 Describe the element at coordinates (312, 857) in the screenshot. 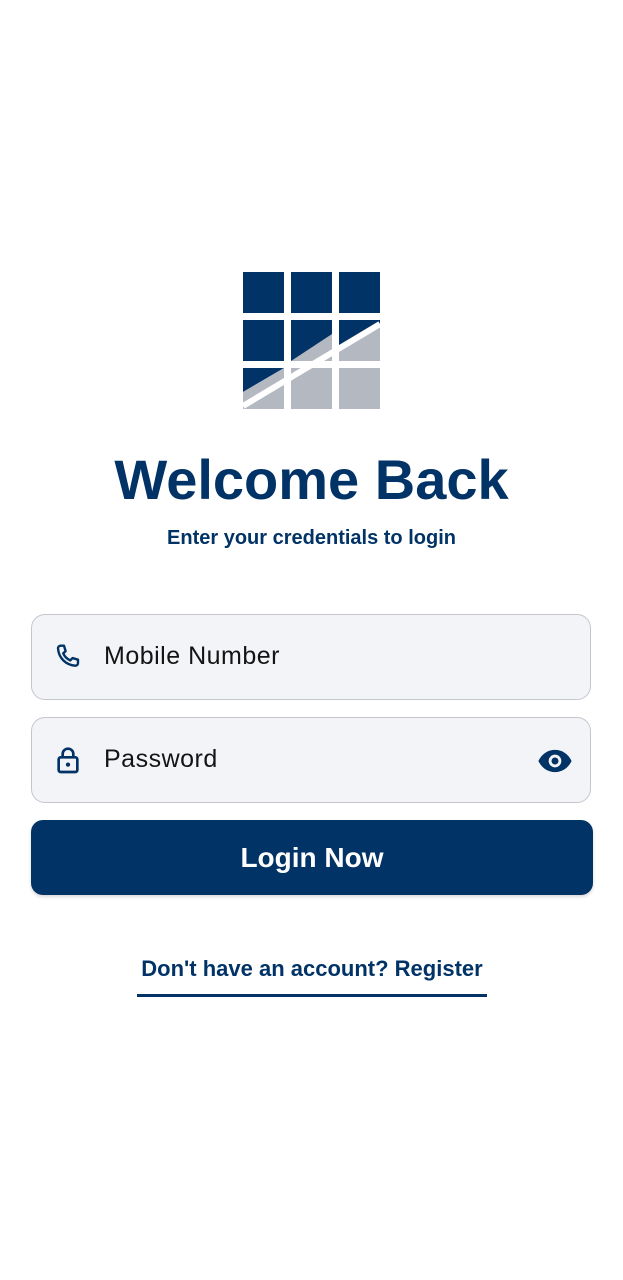

I see `login-button: Login Now` at that location.